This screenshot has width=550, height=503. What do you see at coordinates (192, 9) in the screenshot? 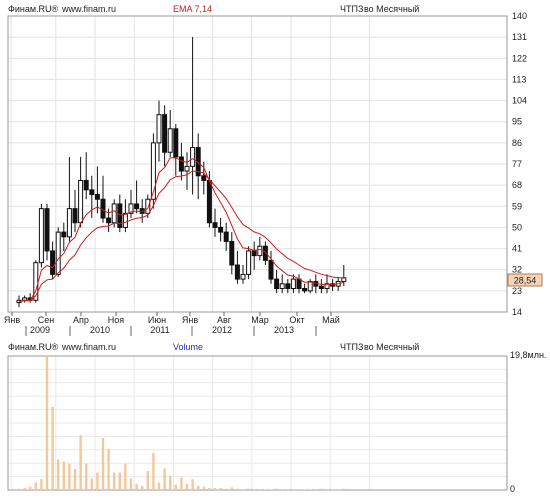
I see `header-indicator: EMA 7,14` at bounding box center [192, 9].